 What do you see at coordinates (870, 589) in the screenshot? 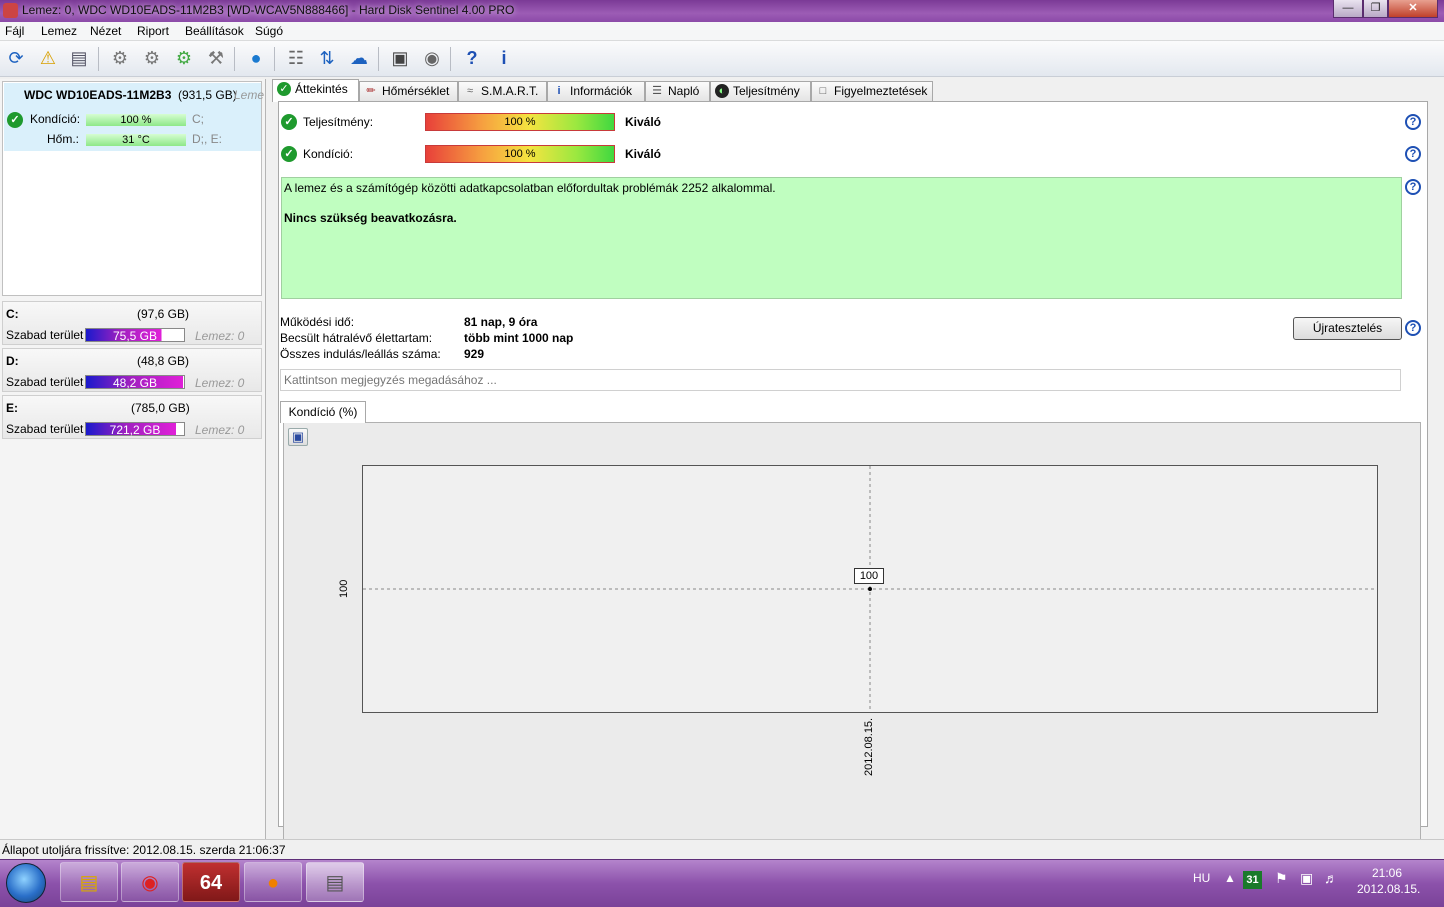
I see `data-point` at bounding box center [870, 589].